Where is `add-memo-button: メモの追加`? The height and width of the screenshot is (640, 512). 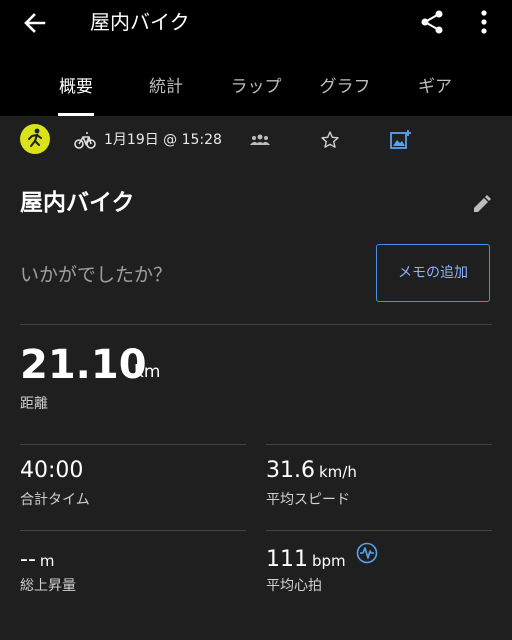 add-memo-button: メモの追加 is located at coordinates (433, 273).